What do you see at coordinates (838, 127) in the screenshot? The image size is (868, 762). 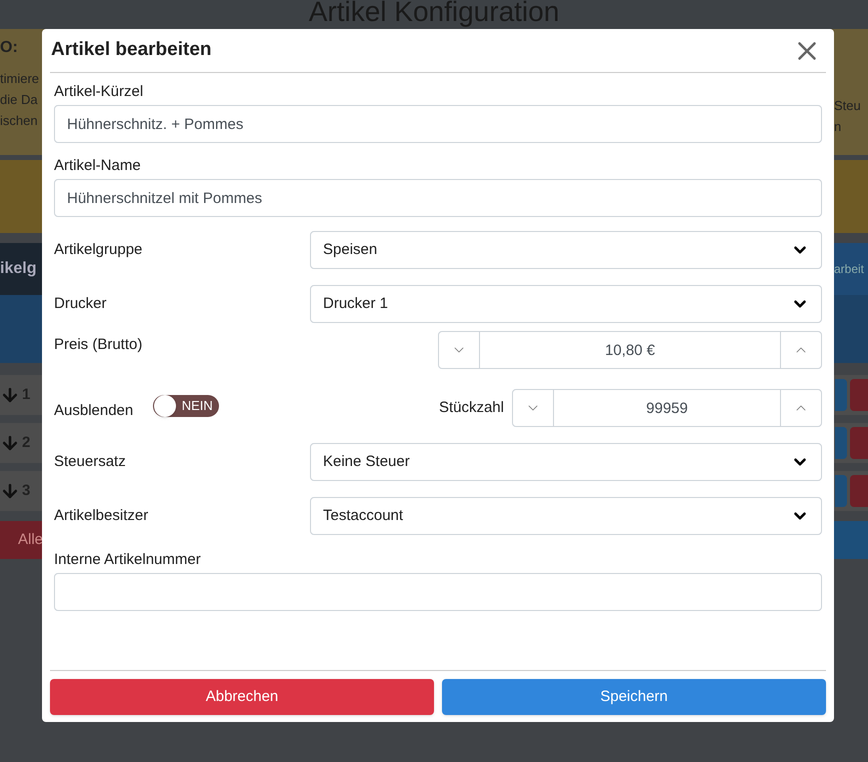 I see `info-text: n` at bounding box center [838, 127].